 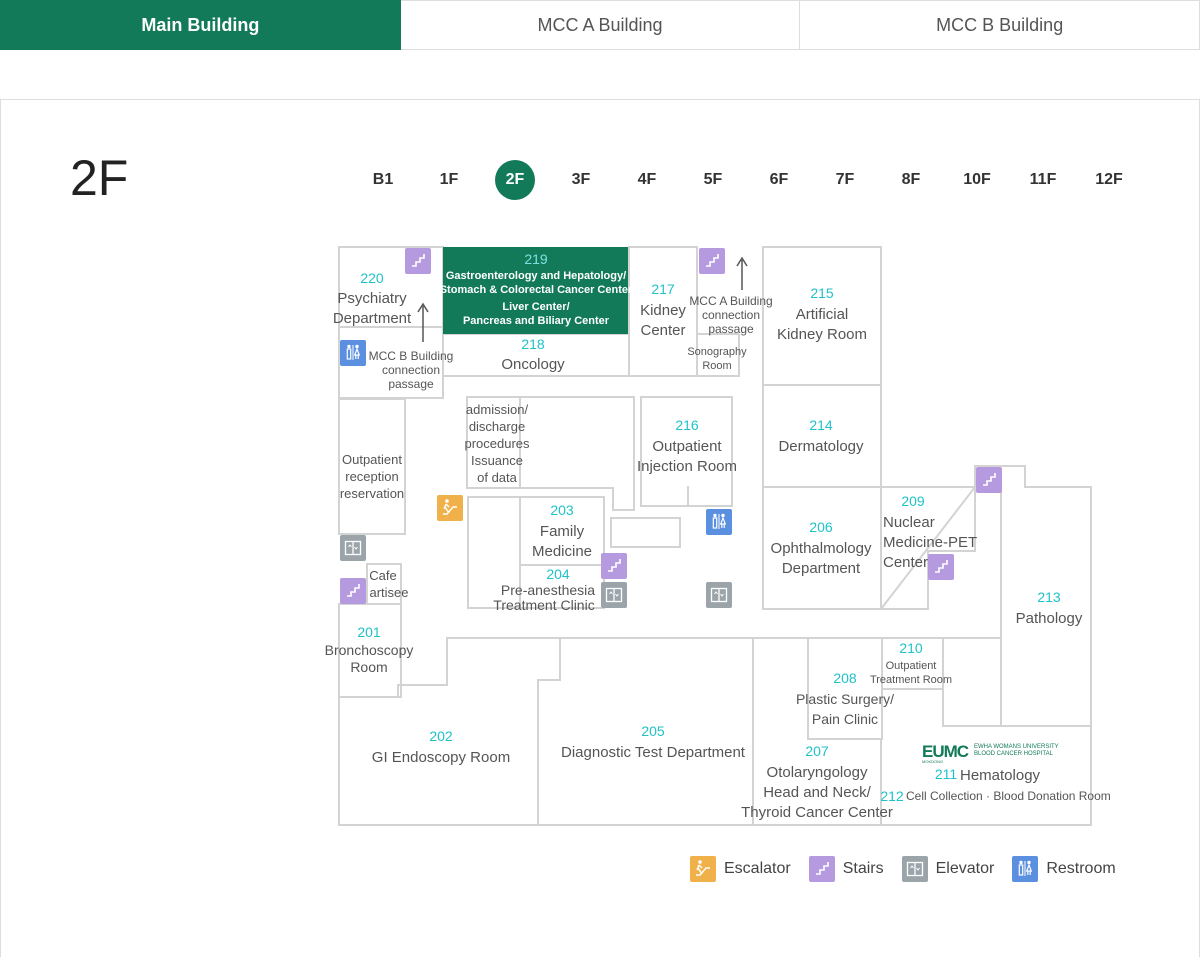 What do you see at coordinates (1000, 25) in the screenshot?
I see `tab-mcc-b-building: MCC B Building` at bounding box center [1000, 25].